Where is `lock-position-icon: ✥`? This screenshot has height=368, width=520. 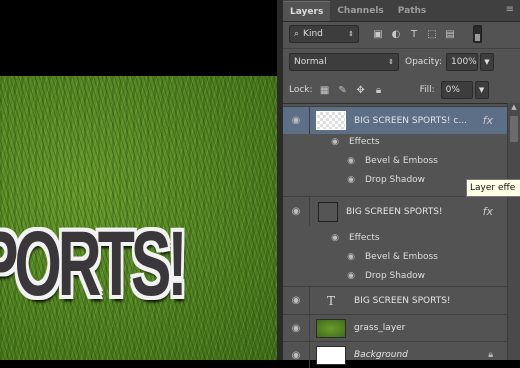 lock-position-icon: ✥ is located at coordinates (361, 90).